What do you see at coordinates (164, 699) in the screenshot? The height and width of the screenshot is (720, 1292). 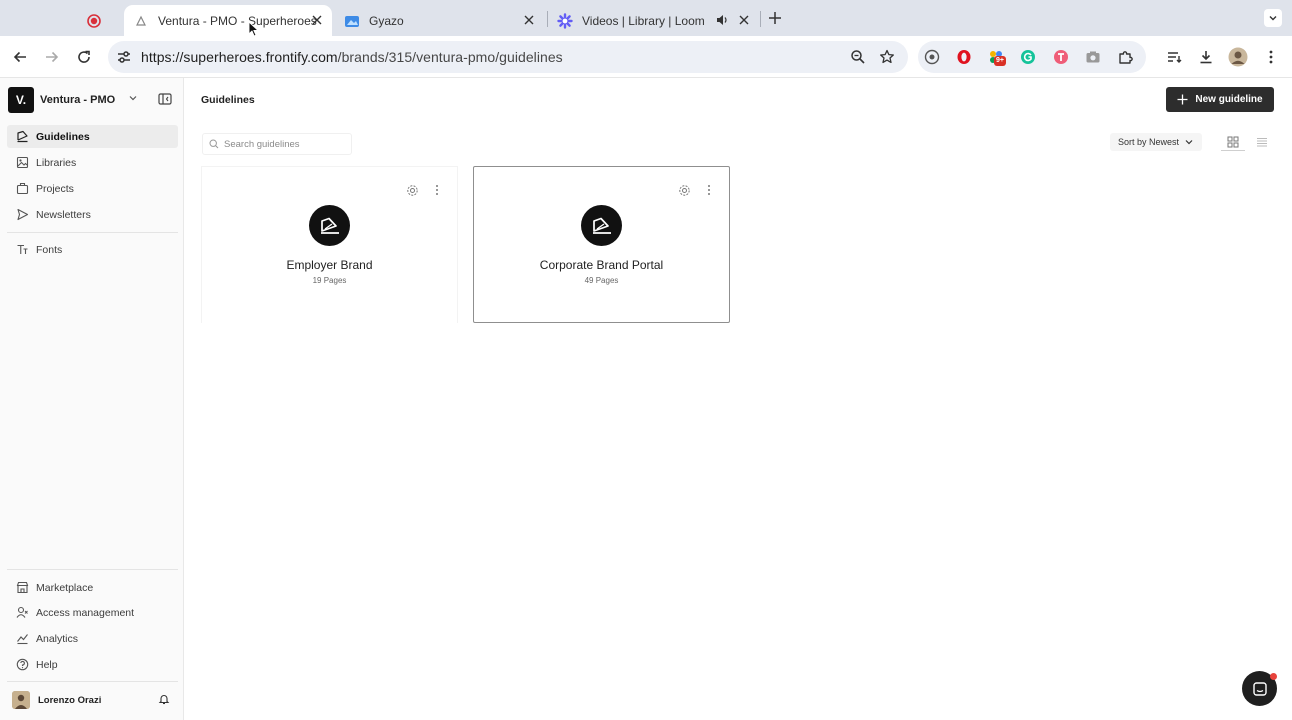 I see `bell-icon` at bounding box center [164, 699].